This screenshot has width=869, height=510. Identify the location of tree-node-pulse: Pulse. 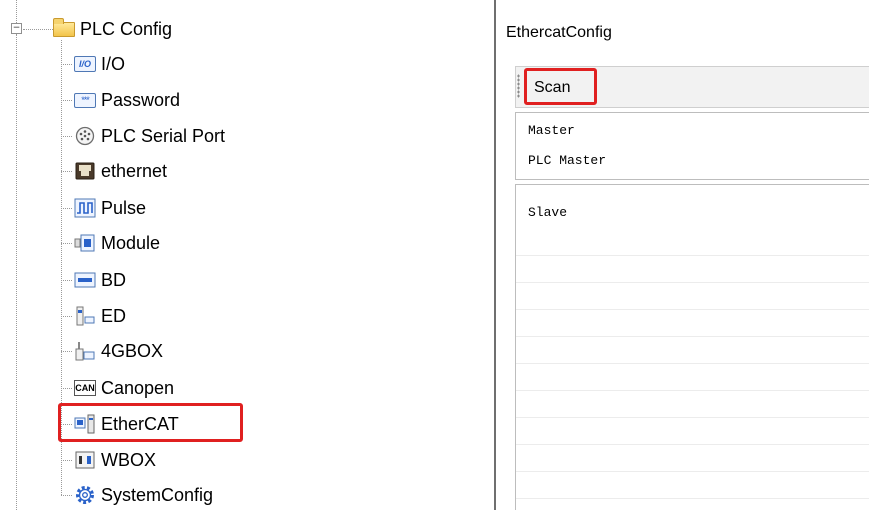
(110, 208).